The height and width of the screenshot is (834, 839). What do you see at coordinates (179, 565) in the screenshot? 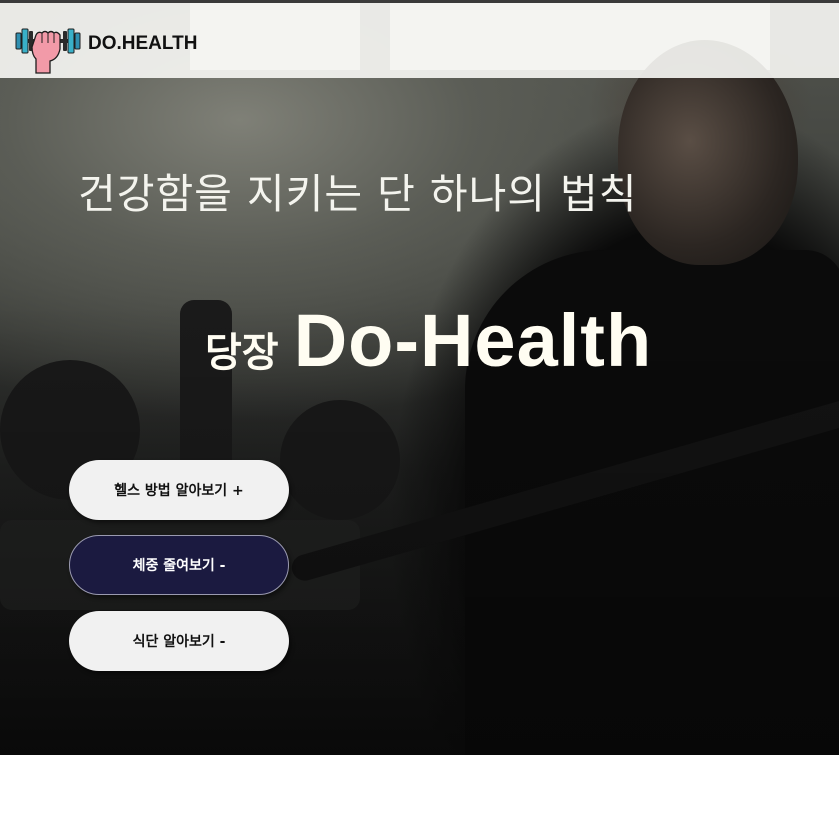
I see `lose-weight-button: 체중 줄여보기 -` at bounding box center [179, 565].